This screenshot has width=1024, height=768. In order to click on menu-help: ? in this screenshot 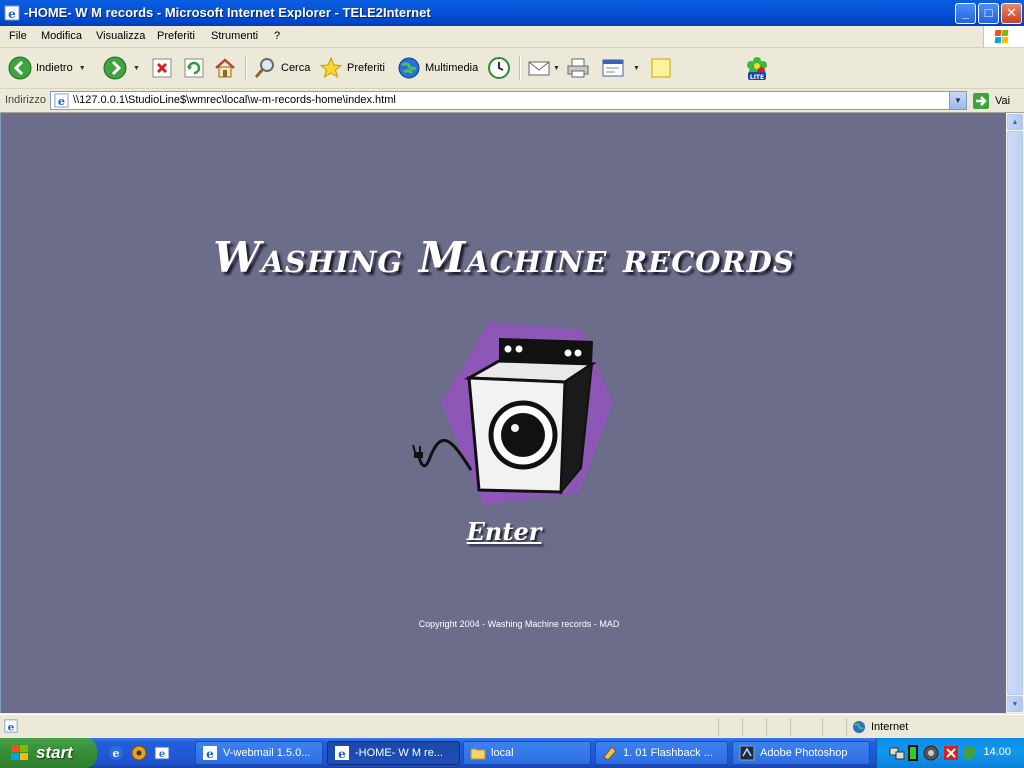, I will do `click(277, 36)`.